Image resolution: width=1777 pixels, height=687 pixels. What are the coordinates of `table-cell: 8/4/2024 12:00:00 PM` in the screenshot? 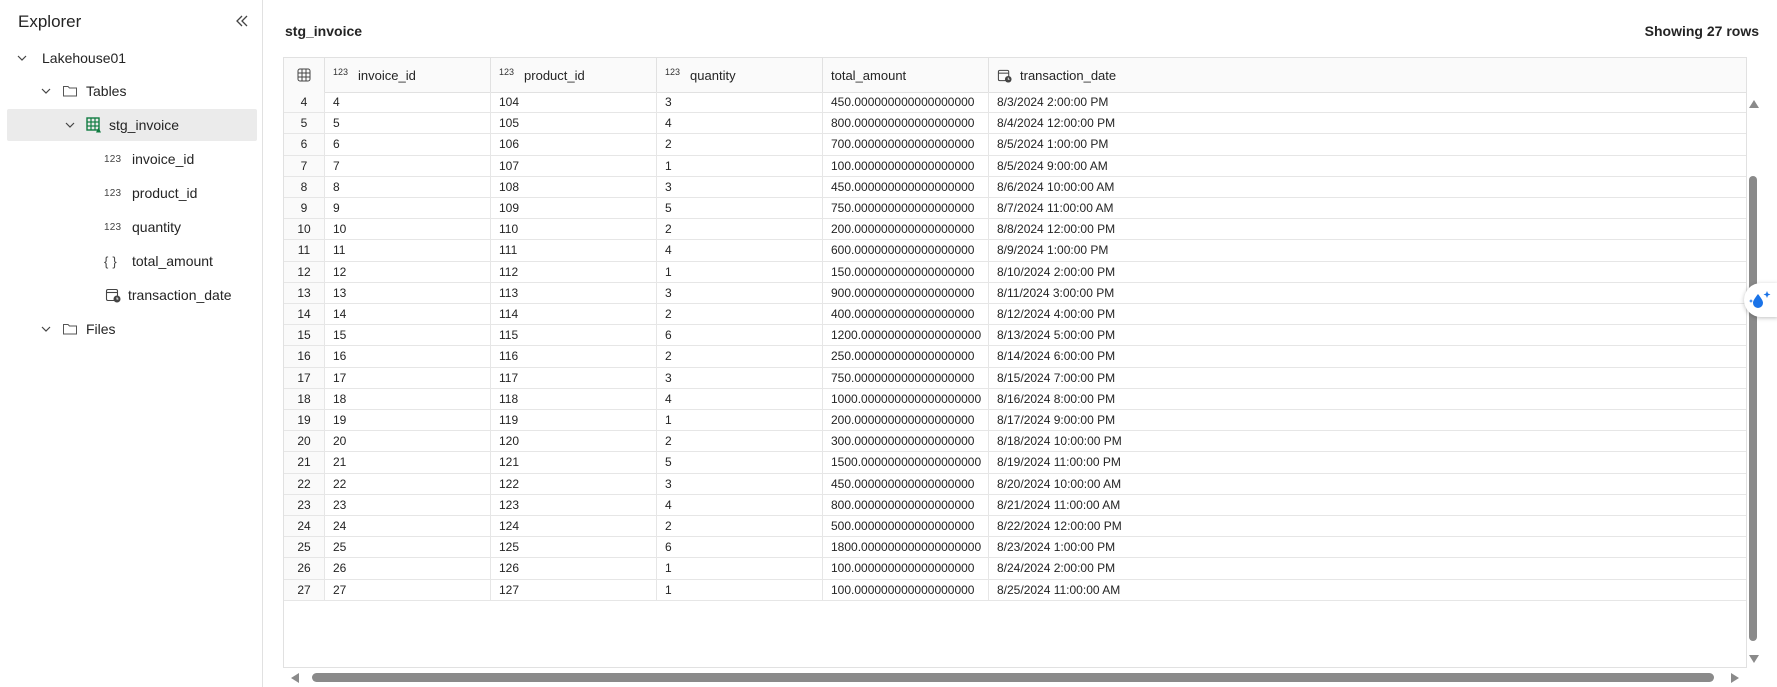 It's located at (1367, 123).